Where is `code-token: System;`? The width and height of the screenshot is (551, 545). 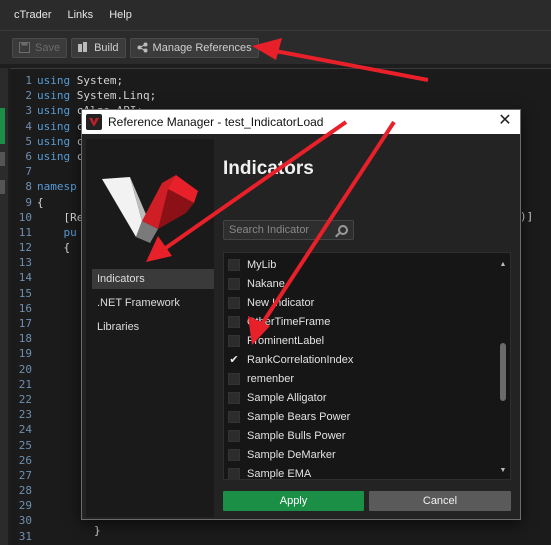
code-token: System; is located at coordinates (97, 80).